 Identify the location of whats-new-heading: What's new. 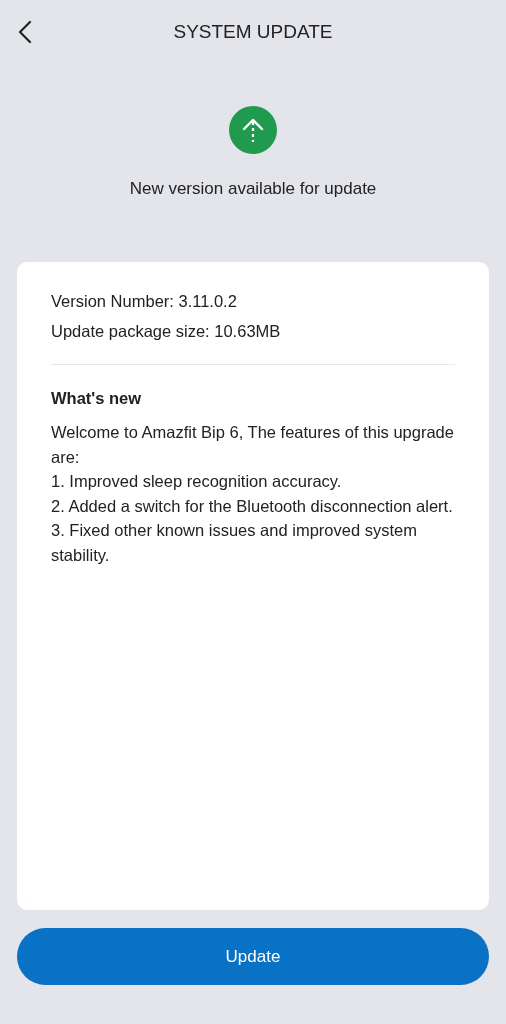
(97, 398).